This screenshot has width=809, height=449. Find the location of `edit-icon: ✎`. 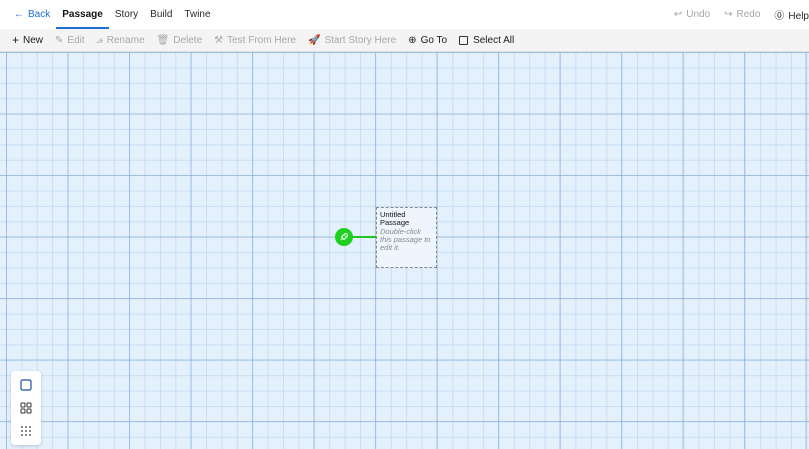

edit-icon: ✎ is located at coordinates (59, 40).